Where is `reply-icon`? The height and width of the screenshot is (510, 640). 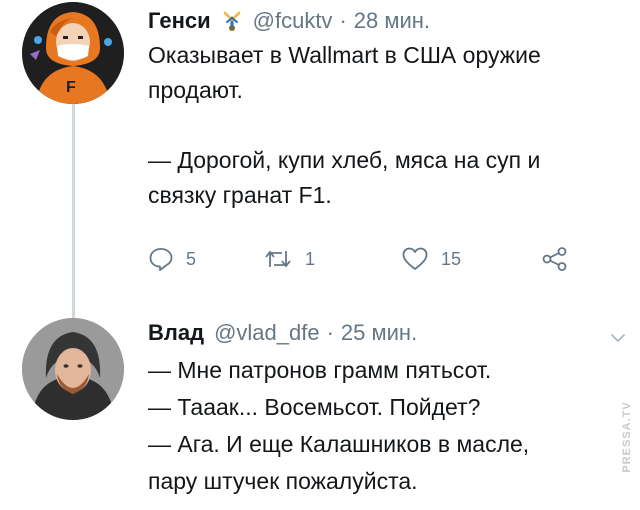
reply-icon is located at coordinates (161, 259).